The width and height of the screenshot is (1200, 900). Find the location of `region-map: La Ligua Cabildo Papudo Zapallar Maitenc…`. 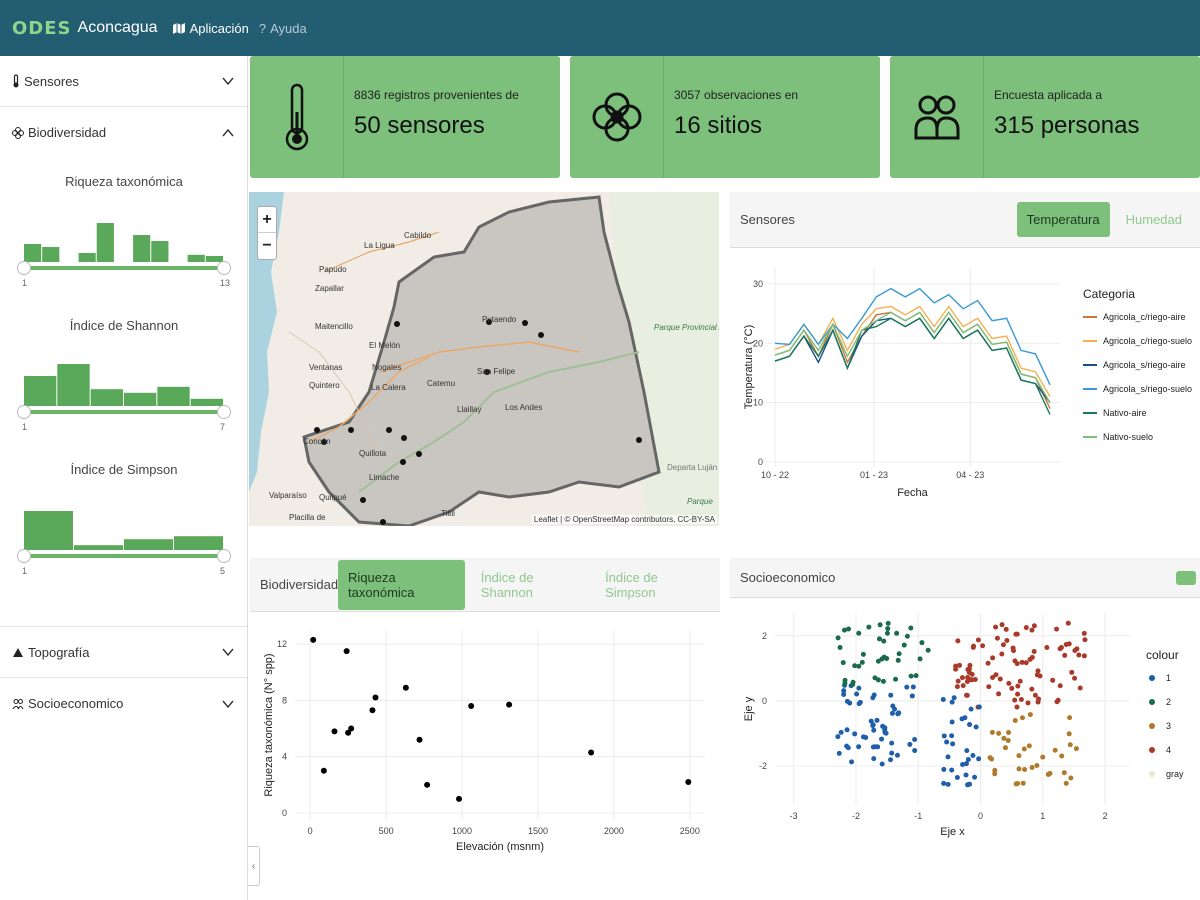

region-map: La Ligua Cabildo Papudo Zapallar Maitenc… is located at coordinates (484, 359).